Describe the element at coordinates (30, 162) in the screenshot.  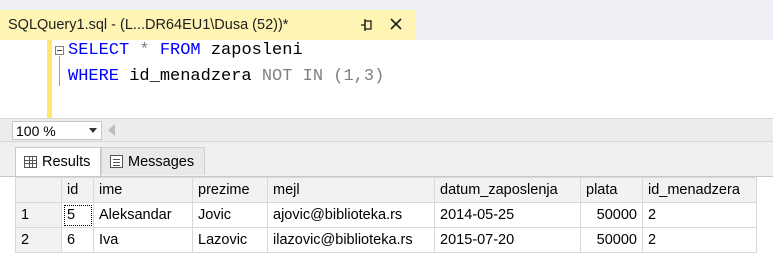
I see `grid-icon` at that location.